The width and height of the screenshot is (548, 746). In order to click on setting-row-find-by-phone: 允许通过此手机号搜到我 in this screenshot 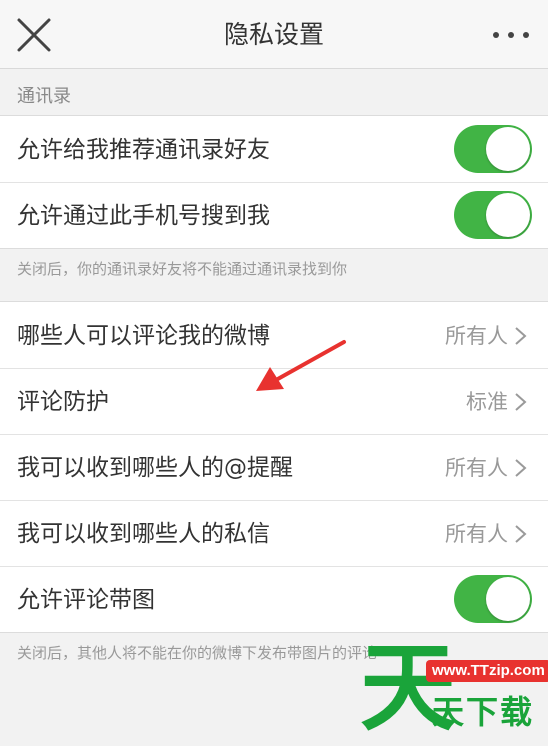, I will do `click(274, 215)`.